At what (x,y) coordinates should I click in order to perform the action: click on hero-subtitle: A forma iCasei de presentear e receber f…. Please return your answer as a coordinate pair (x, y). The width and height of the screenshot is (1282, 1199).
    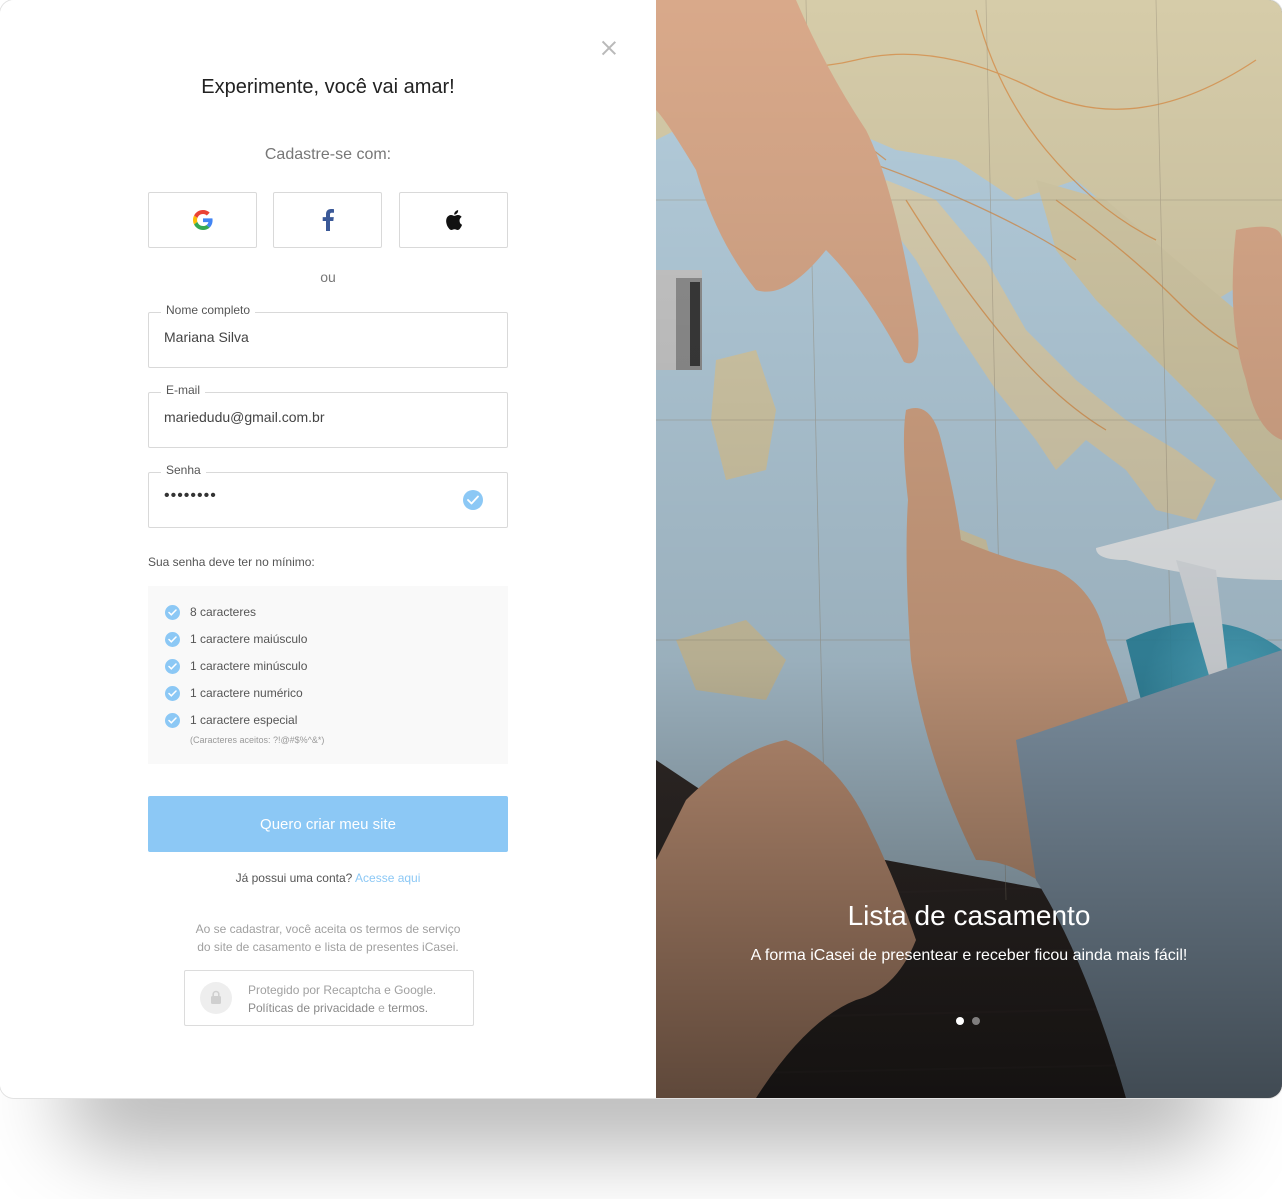
    Looking at the image, I should click on (969, 955).